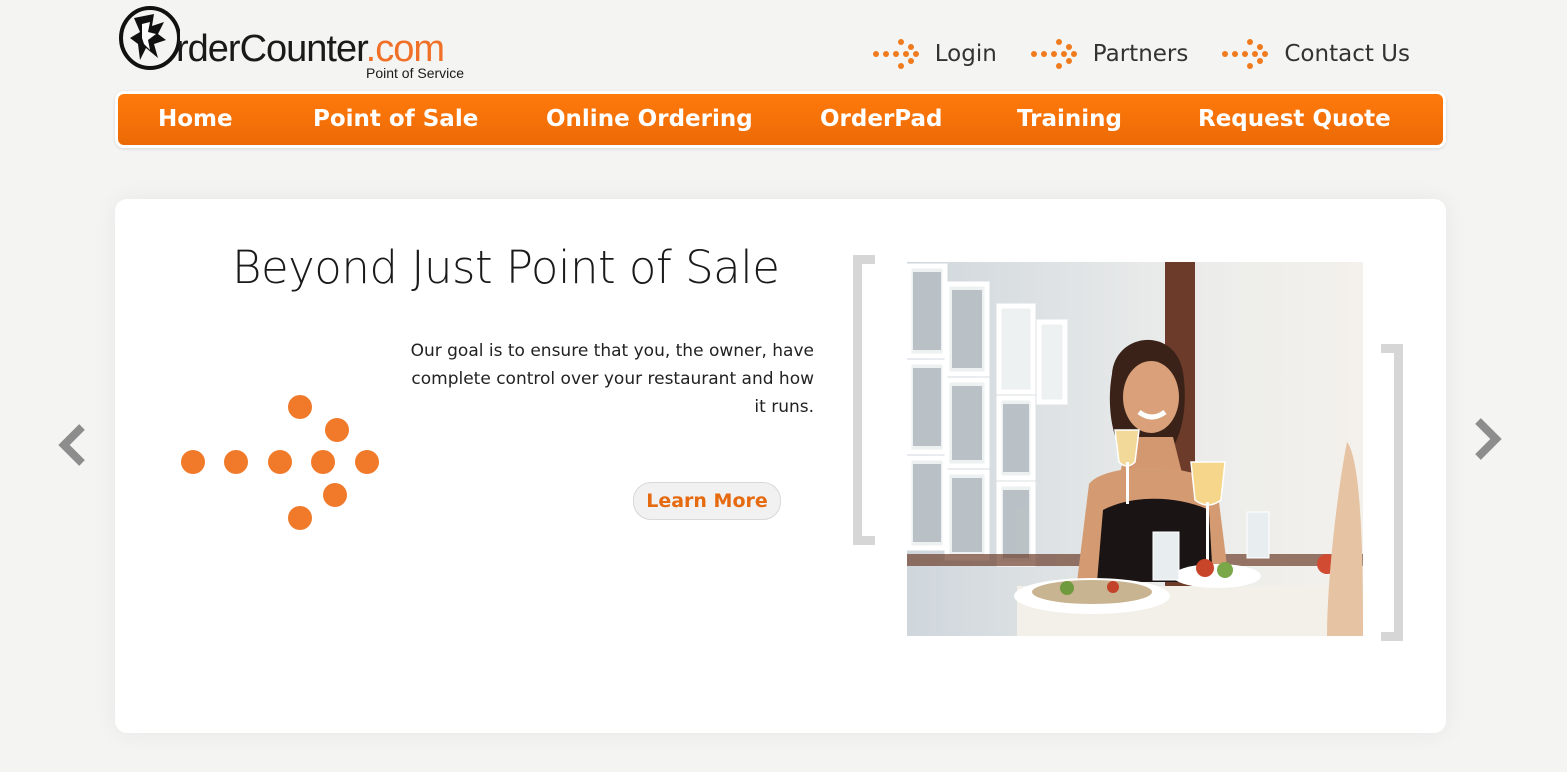  I want to click on toplink-login: Login, so click(934, 54).